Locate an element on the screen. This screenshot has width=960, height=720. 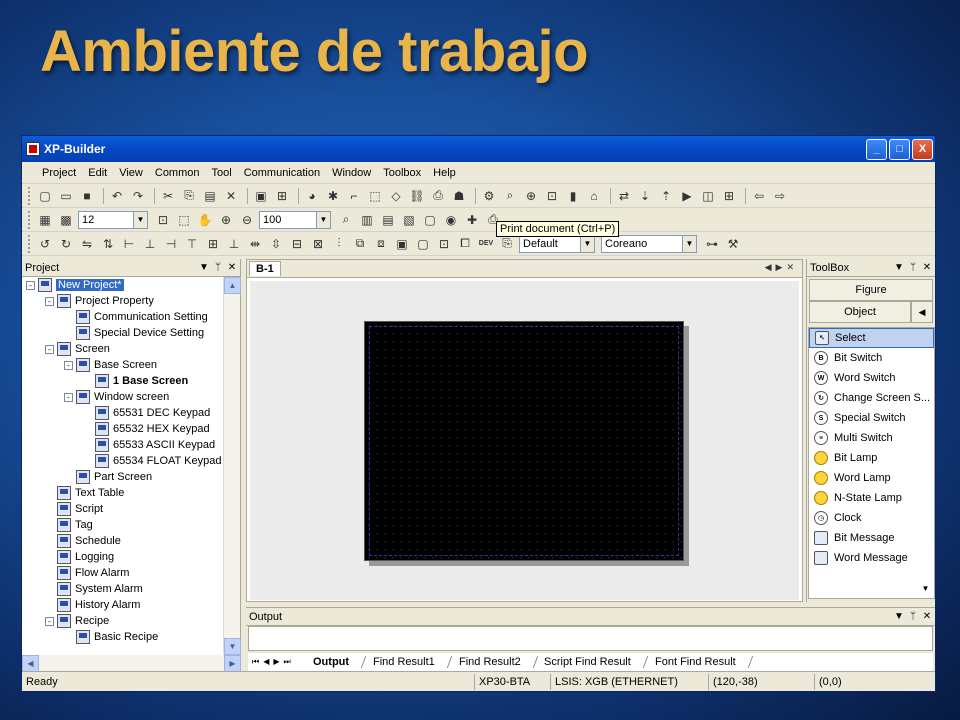
spacing-icon: ⫶ is located at coordinates (339, 244).